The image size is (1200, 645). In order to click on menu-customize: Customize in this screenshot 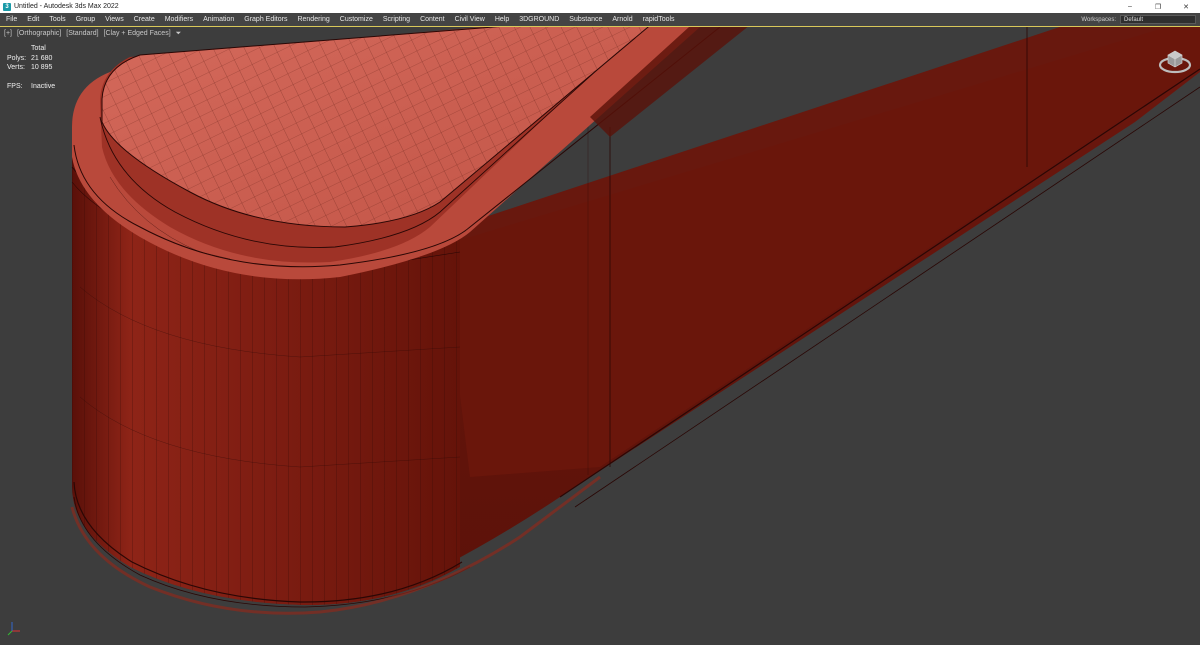, I will do `click(356, 19)`.